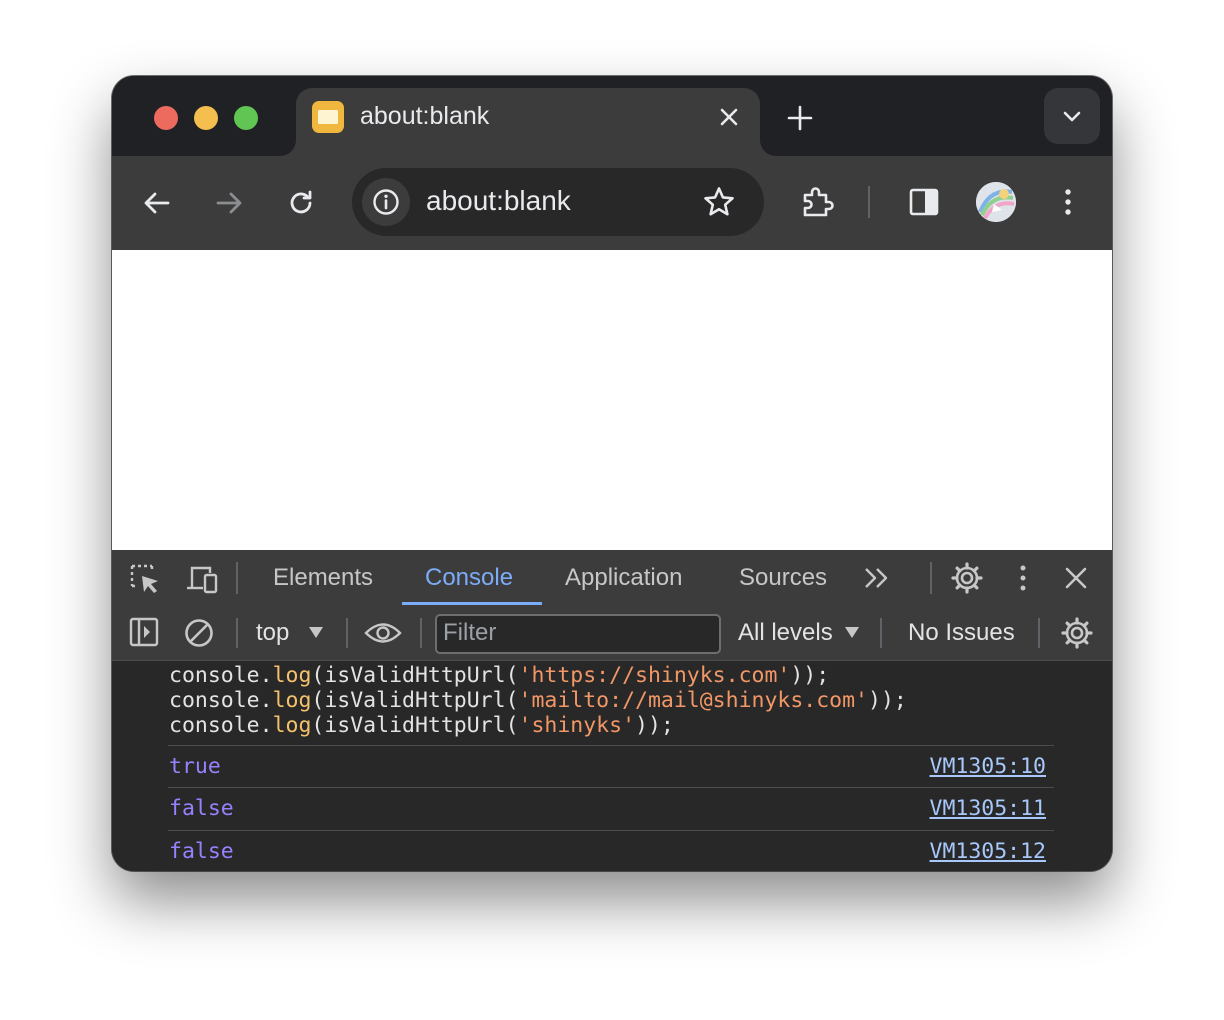  I want to click on browser-toolbar: about:blank, so click(612, 203).